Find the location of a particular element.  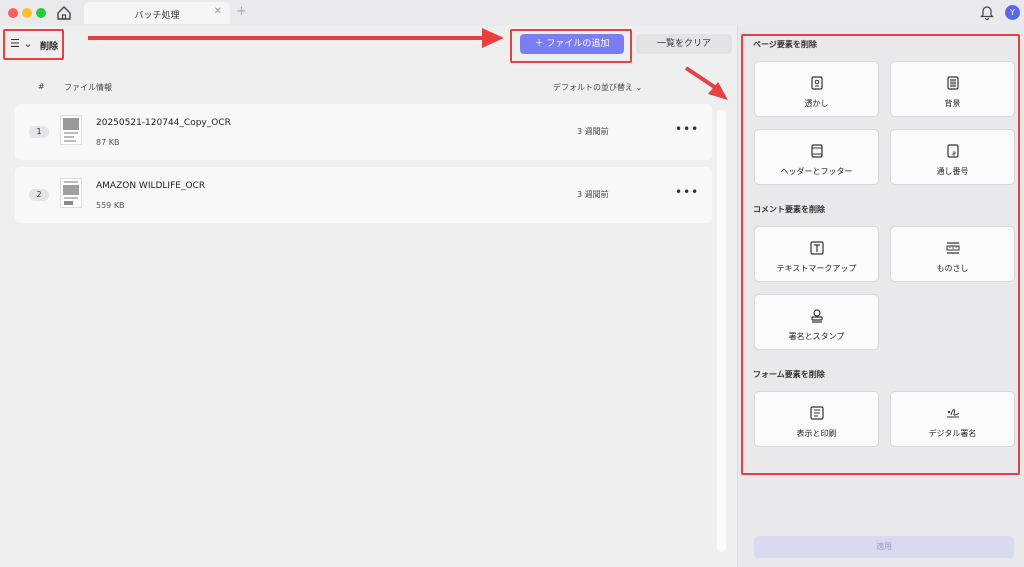

file-size: 87 KB is located at coordinates (108, 142).